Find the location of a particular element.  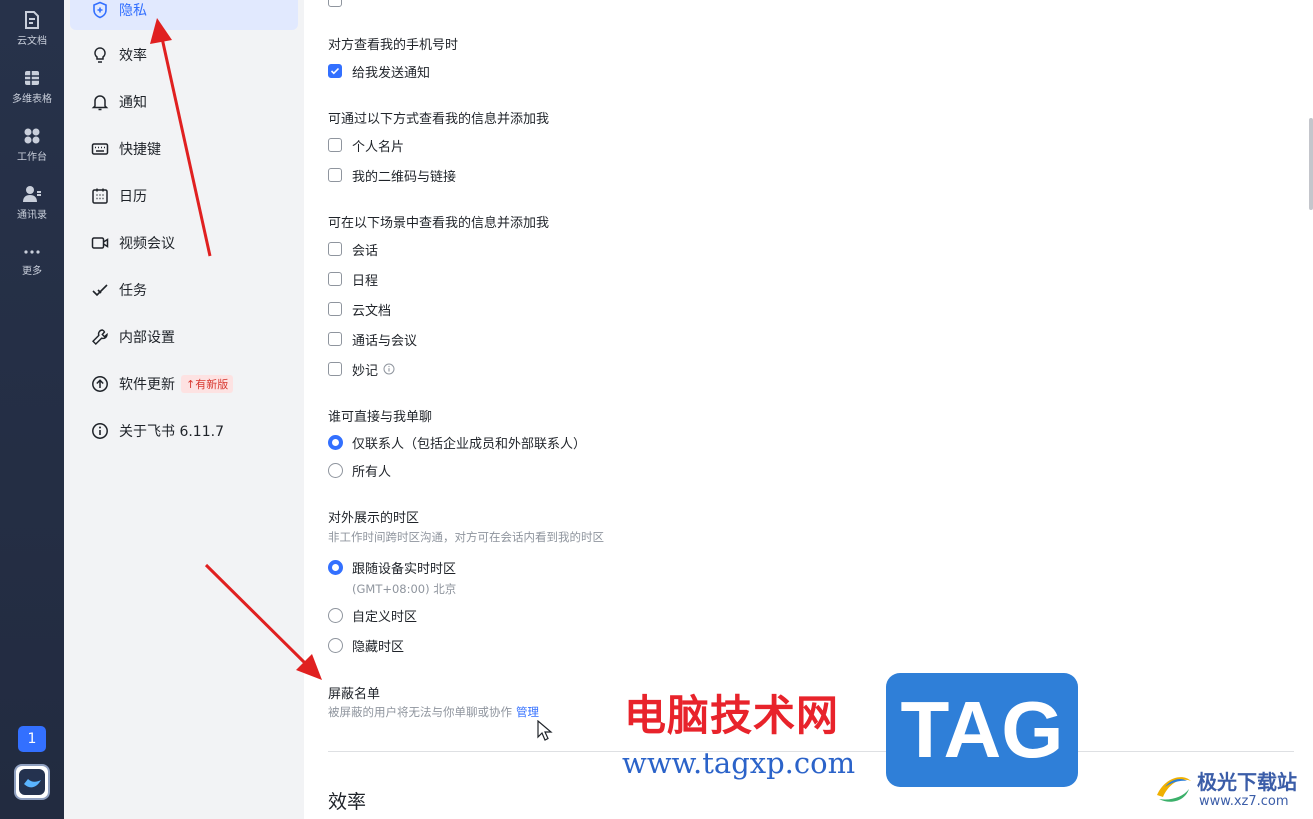

option-chat: 会话 is located at coordinates (353, 249).